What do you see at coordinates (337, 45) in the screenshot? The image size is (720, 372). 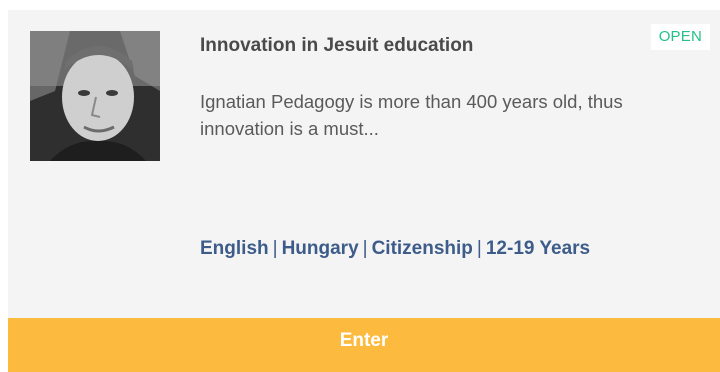 I see `course-title: Innovation in Jesuit education` at bounding box center [337, 45].